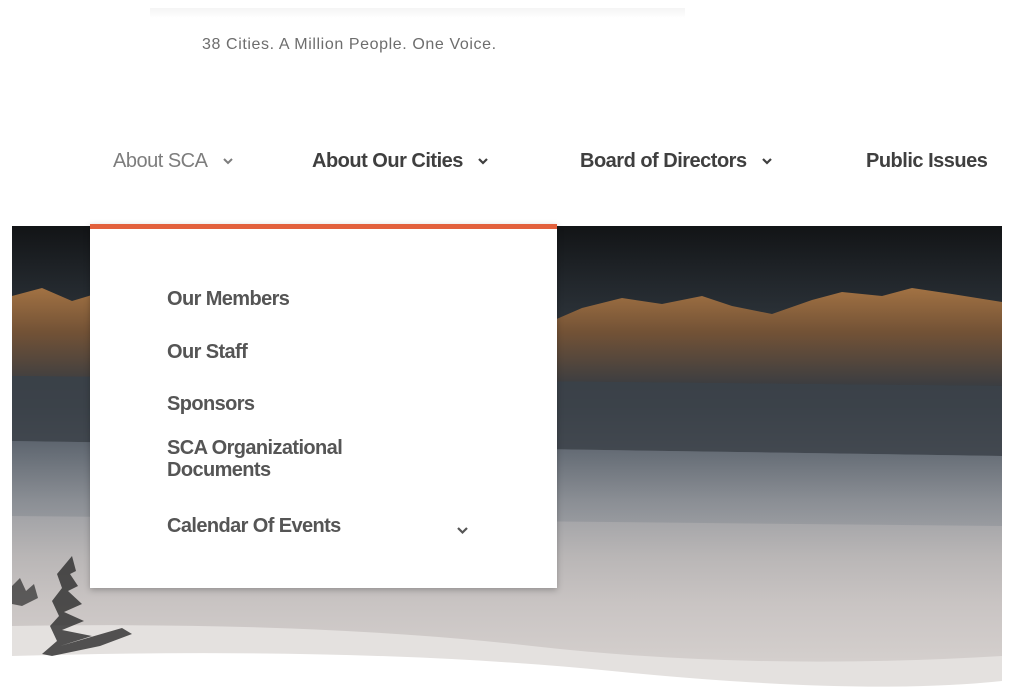  I want to click on nav-item-about-our-cities: About Our Cities, so click(400, 160).